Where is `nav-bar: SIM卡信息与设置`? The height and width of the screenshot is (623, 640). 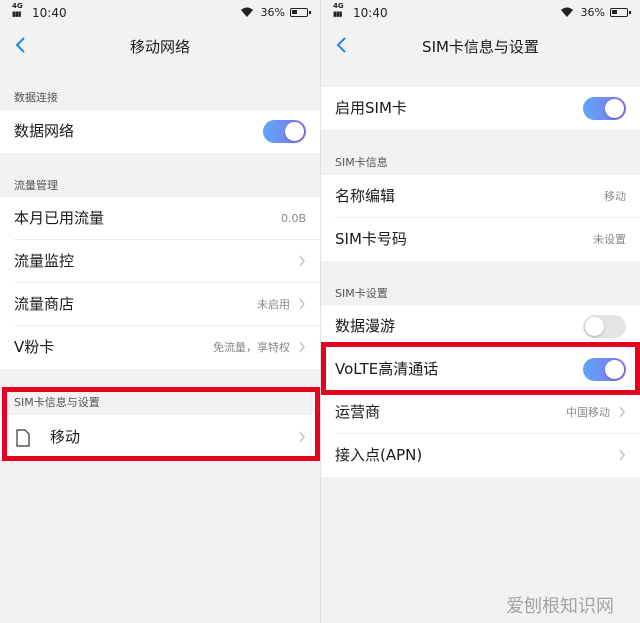 nav-bar: SIM卡信息与设置 is located at coordinates (480, 46).